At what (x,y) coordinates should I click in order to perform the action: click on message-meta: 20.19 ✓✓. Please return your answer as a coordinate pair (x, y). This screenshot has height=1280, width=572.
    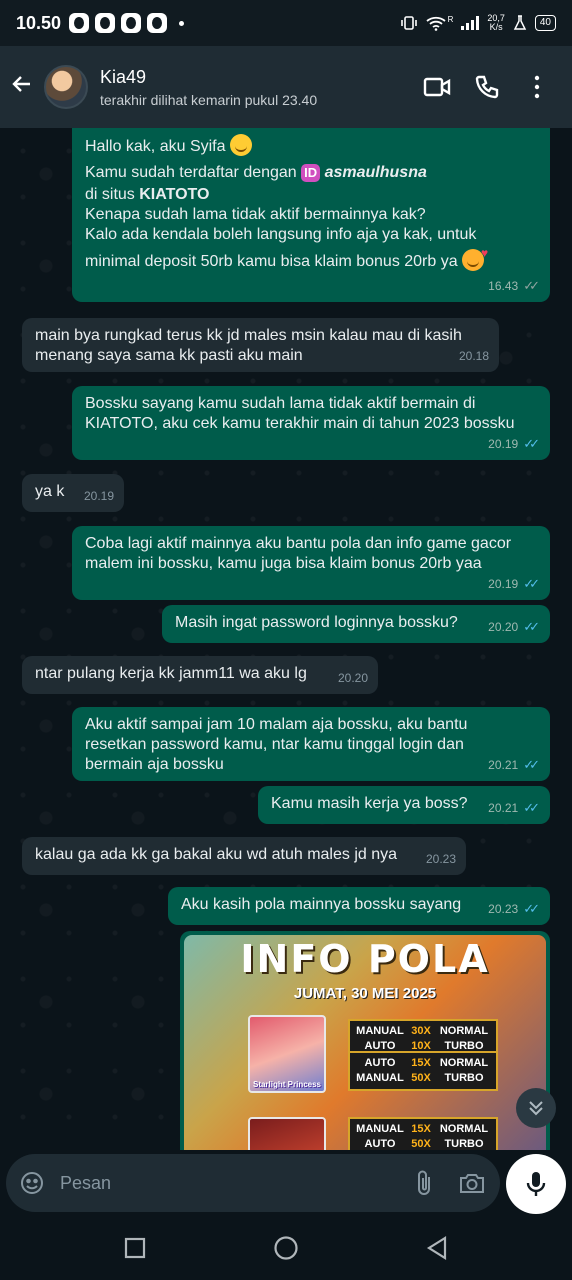
    Looking at the image, I should click on (514, 444).